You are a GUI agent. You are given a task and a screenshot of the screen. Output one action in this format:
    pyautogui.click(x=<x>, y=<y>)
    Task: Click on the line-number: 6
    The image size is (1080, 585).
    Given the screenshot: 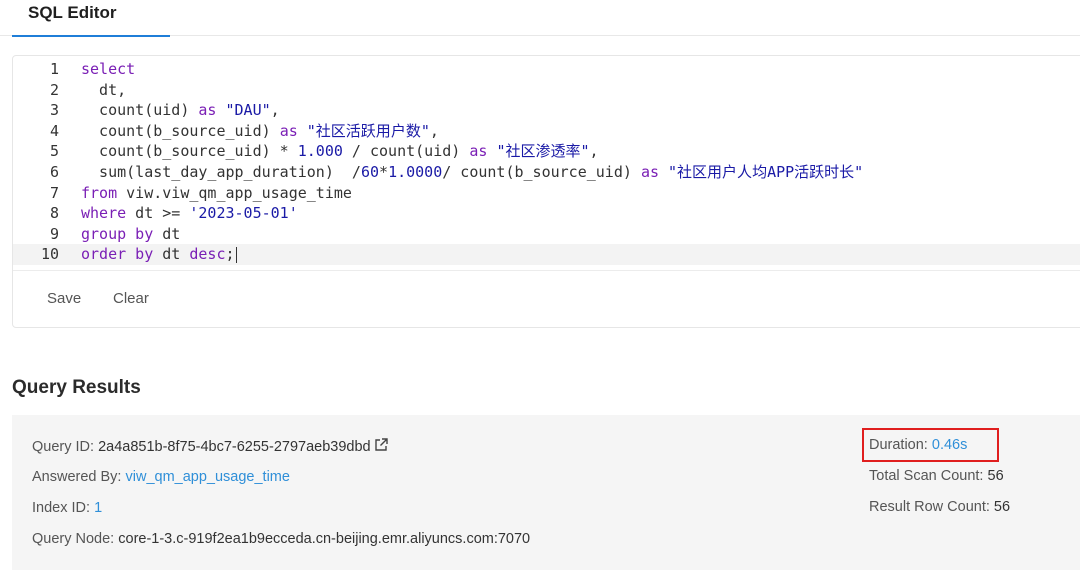 What is the action you would take?
    pyautogui.click(x=54, y=171)
    